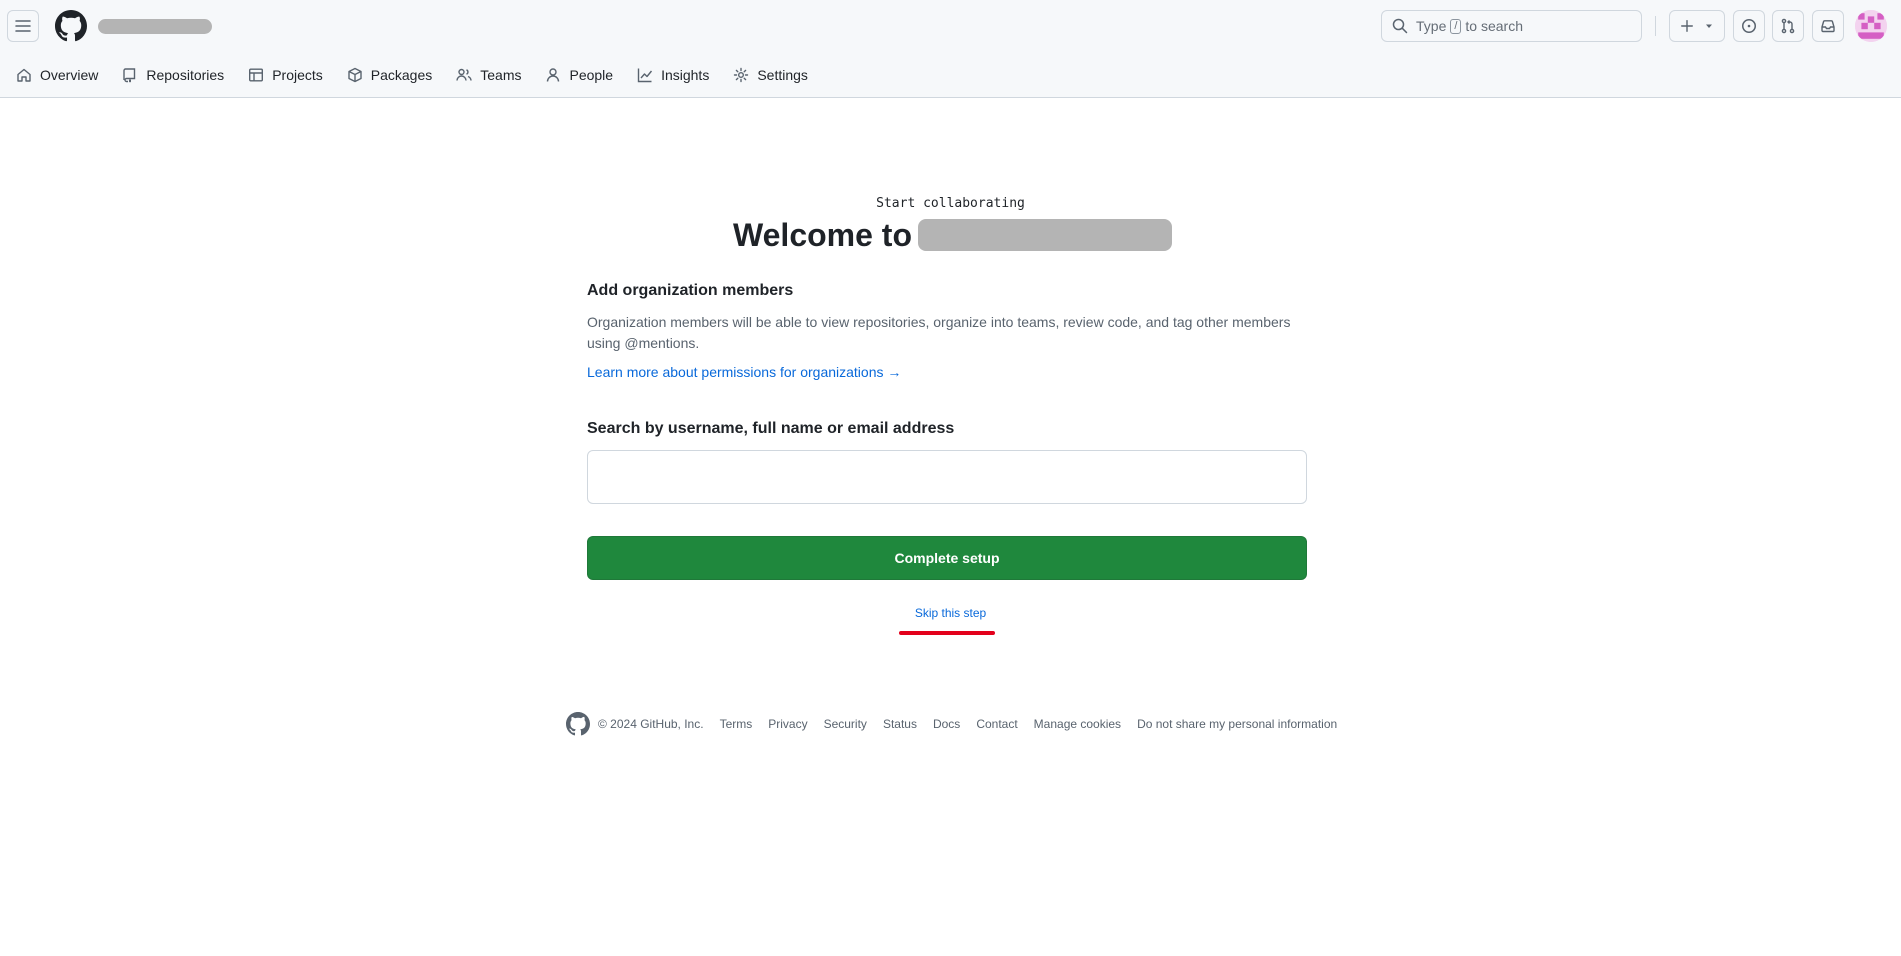 The width and height of the screenshot is (1901, 956). I want to click on tab-teams: Teams, so click(488, 75).